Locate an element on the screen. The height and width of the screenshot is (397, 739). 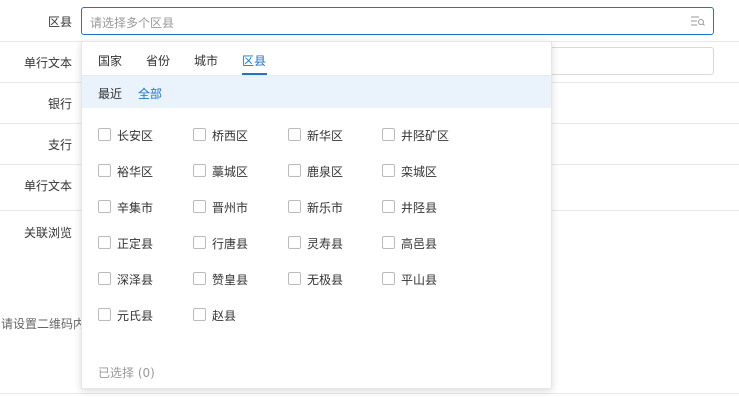
linked-browse-label: 关联浏览 is located at coordinates (47, 233).